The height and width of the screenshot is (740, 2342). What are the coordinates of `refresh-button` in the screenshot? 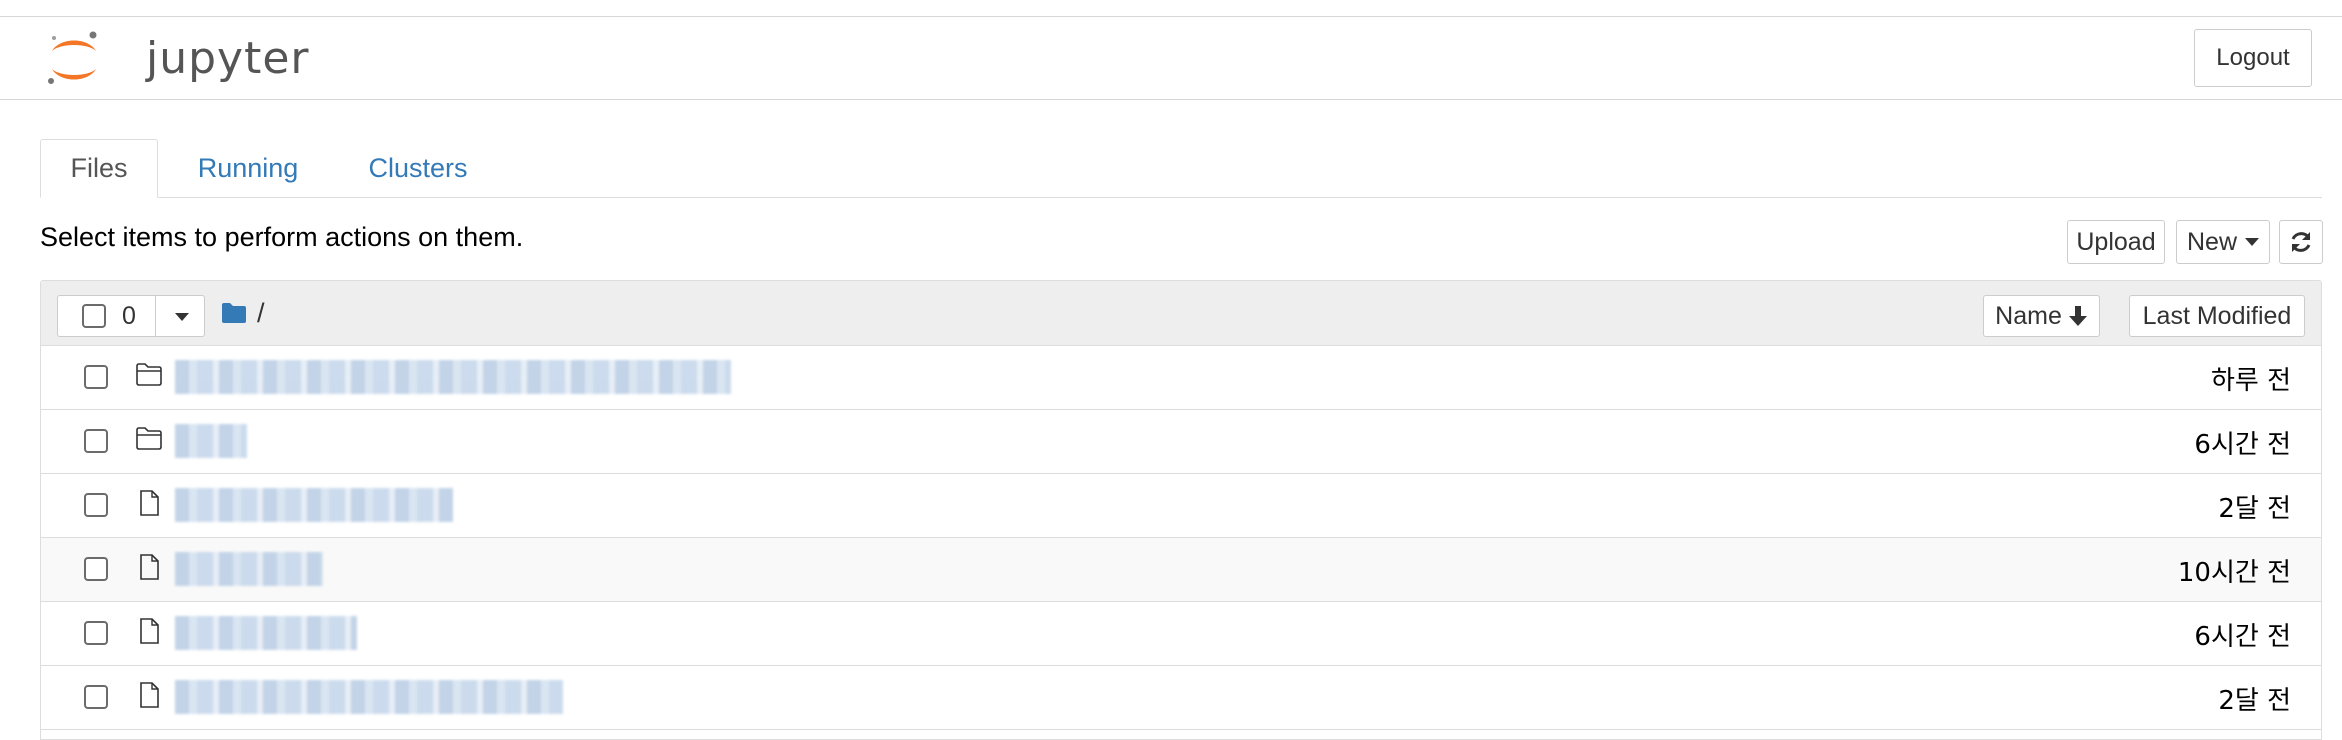 It's located at (2301, 242).